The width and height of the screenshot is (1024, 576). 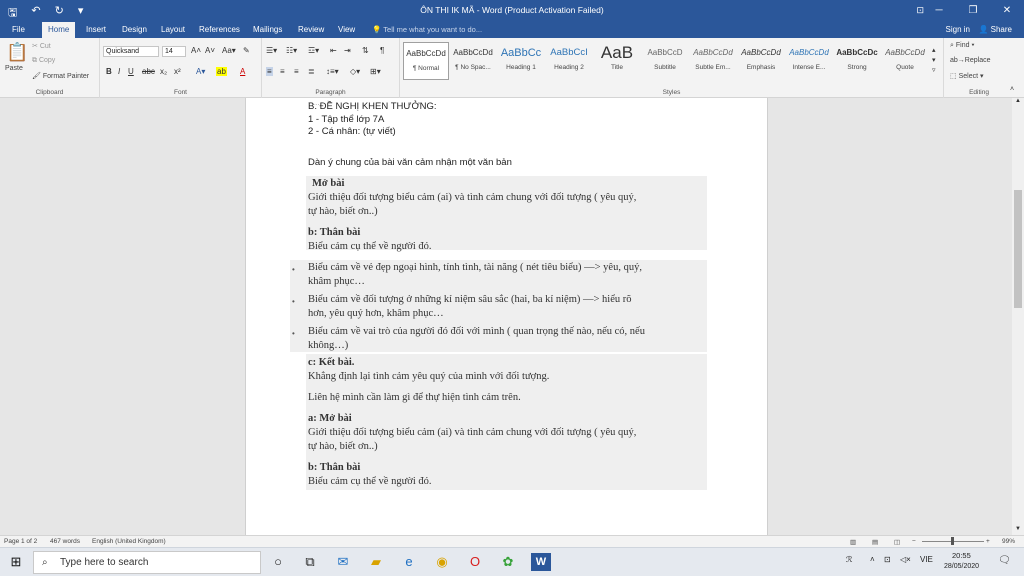 I want to click on scroll-down-icon: ▼, so click(x=1018, y=529).